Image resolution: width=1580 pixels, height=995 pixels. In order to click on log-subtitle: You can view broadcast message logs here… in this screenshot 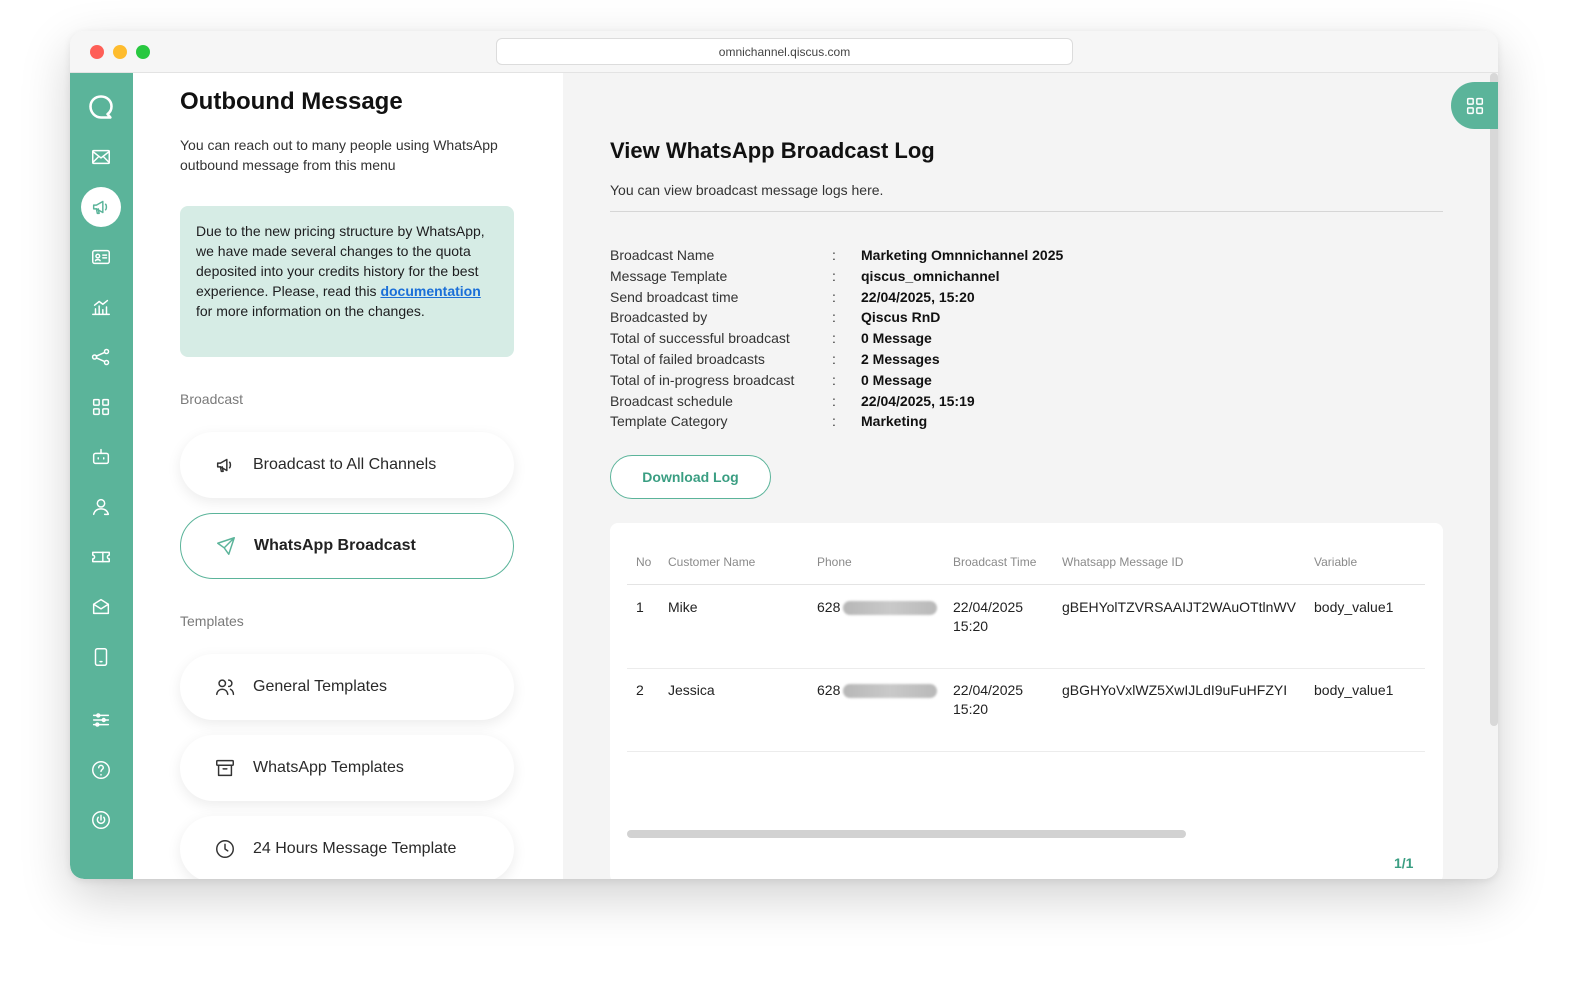, I will do `click(747, 190)`.